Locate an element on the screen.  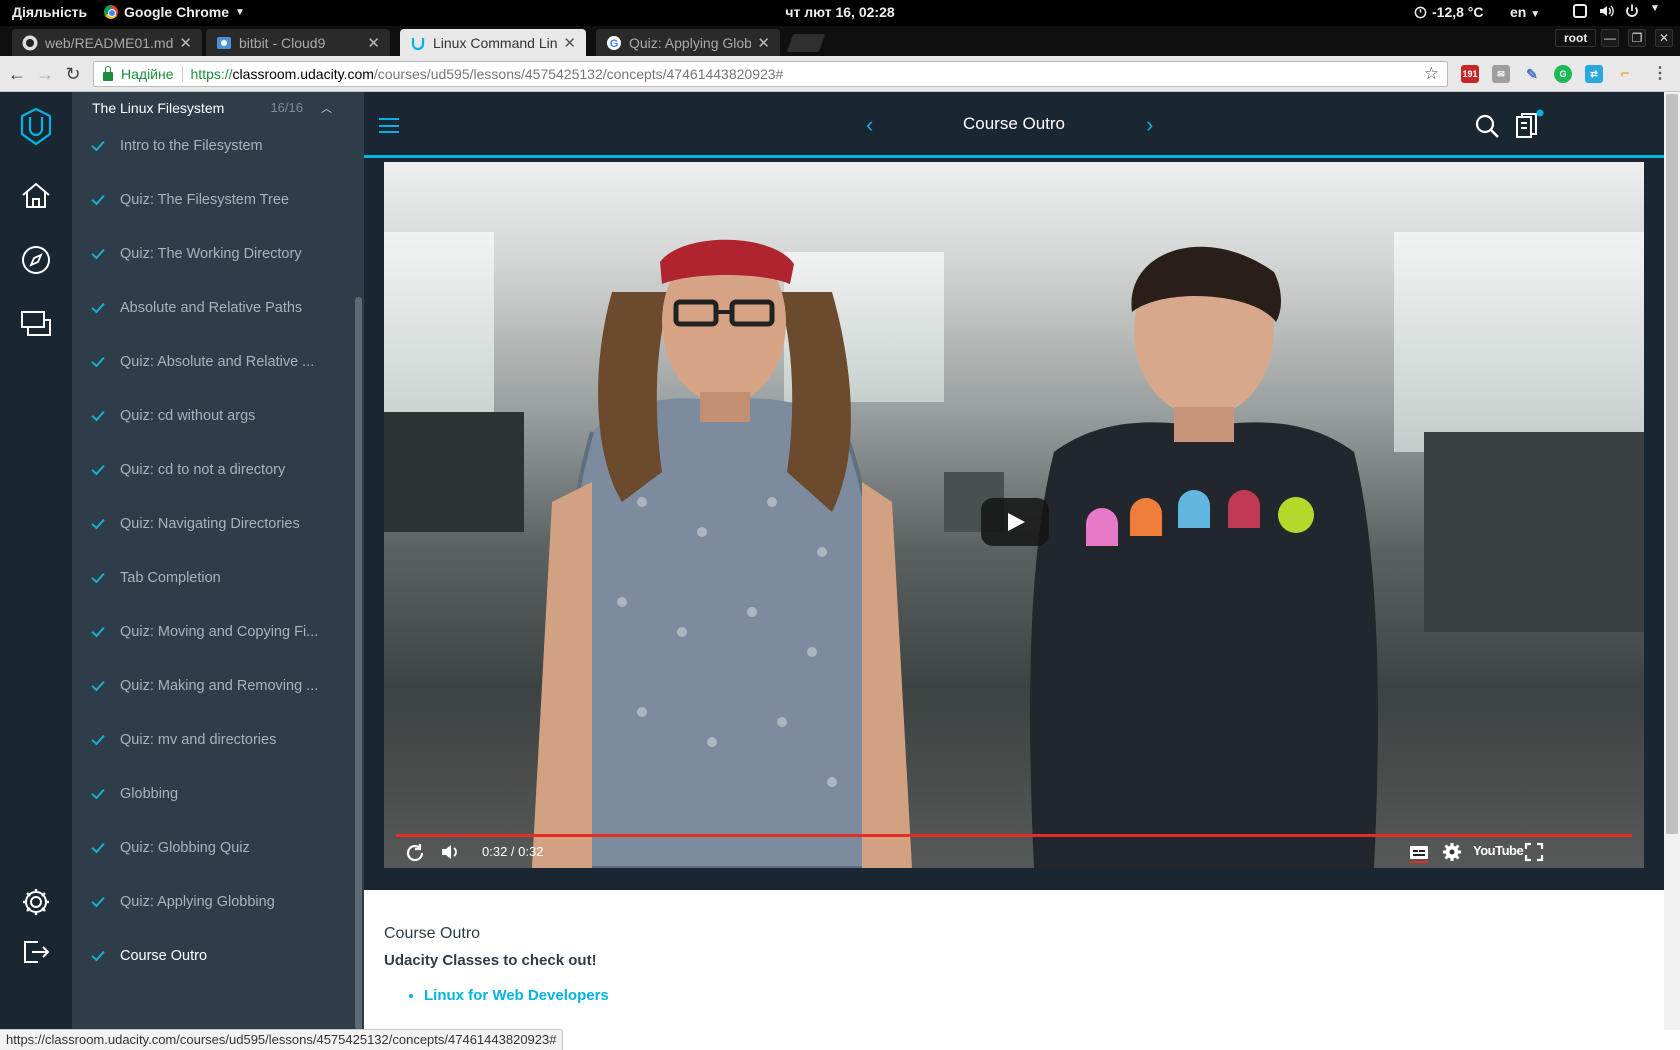
concept-item: Quiz: The Filesystem Tree is located at coordinates (212, 200).